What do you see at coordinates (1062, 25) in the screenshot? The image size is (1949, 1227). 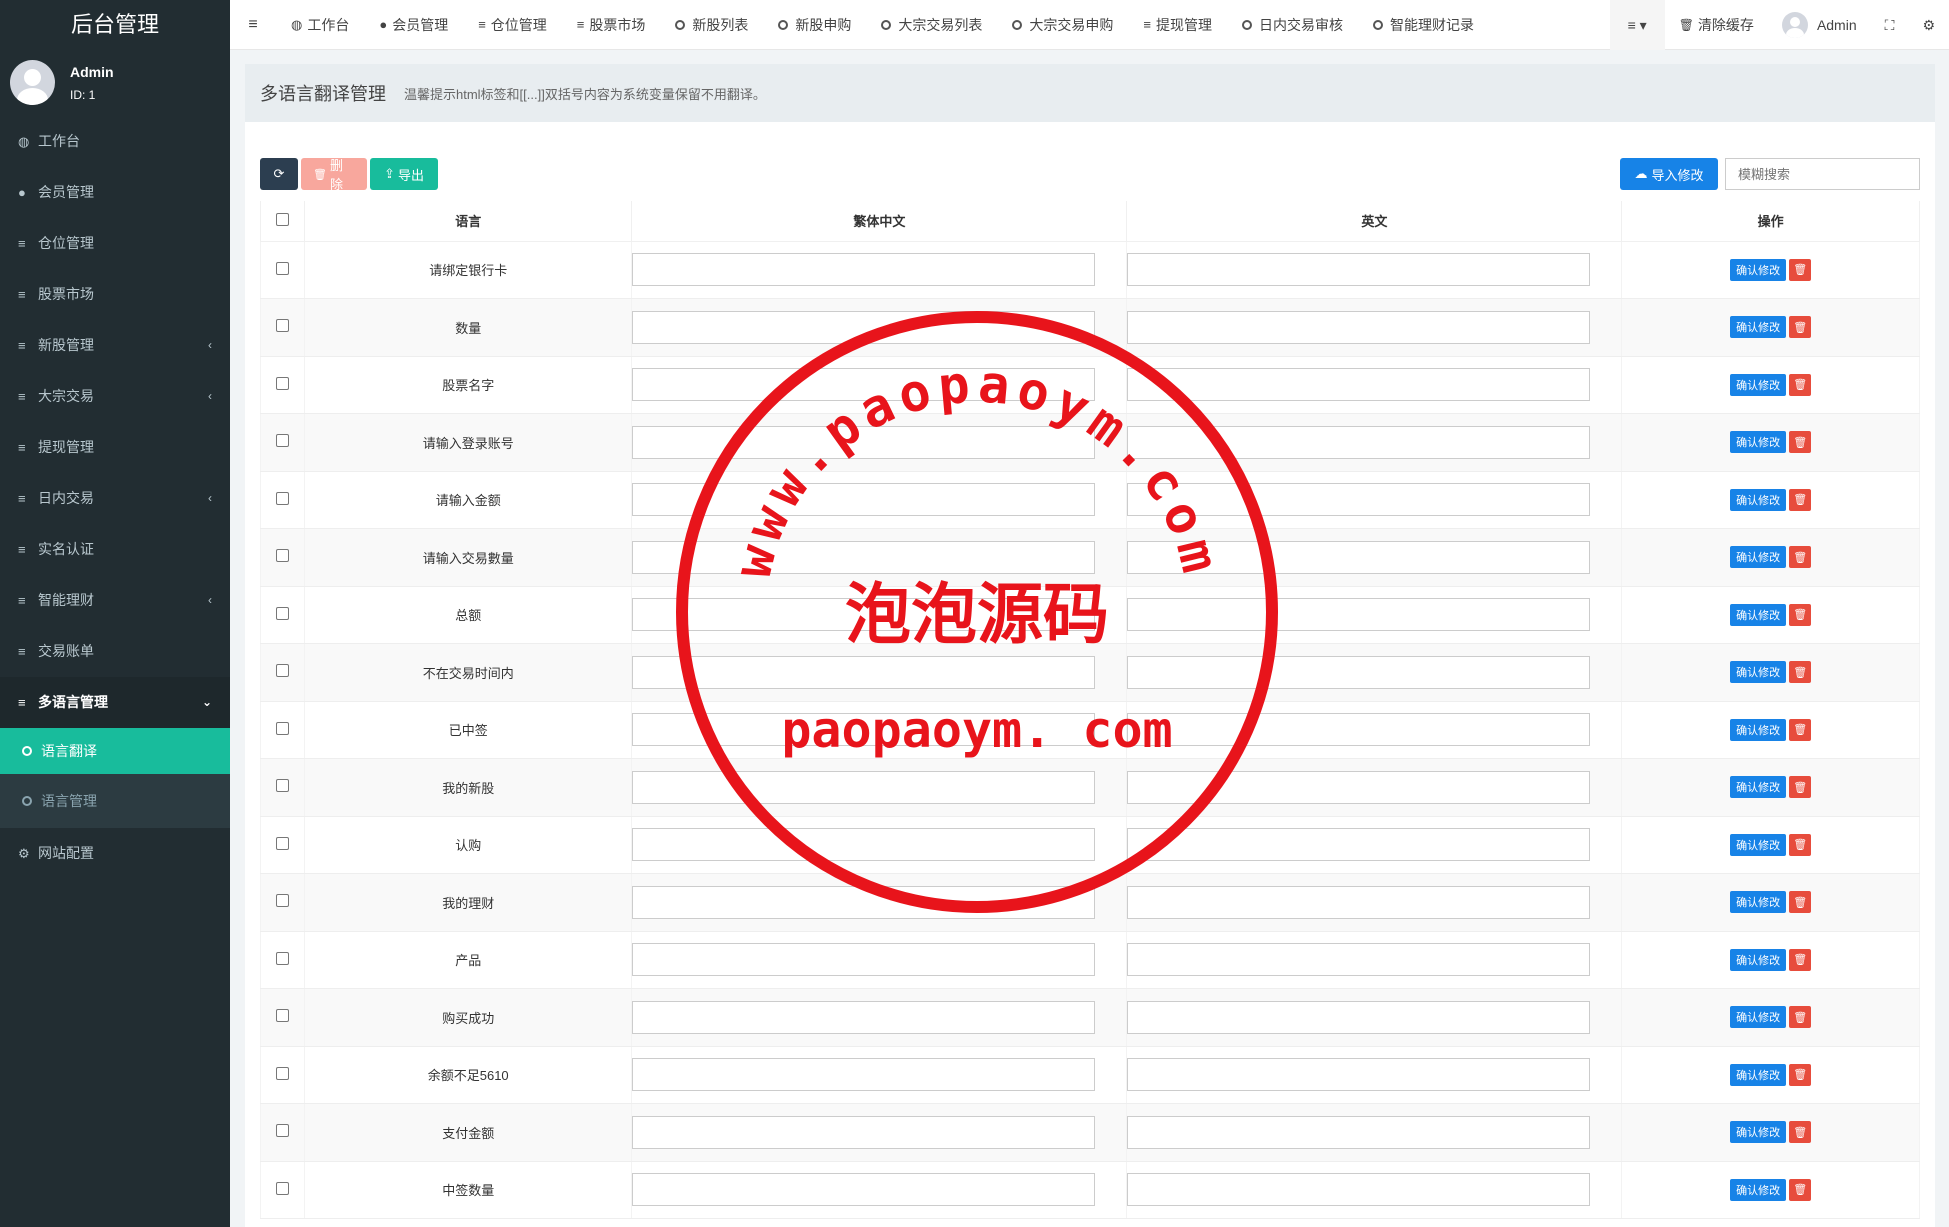 I see `tab-7: 大宗交易申购` at bounding box center [1062, 25].